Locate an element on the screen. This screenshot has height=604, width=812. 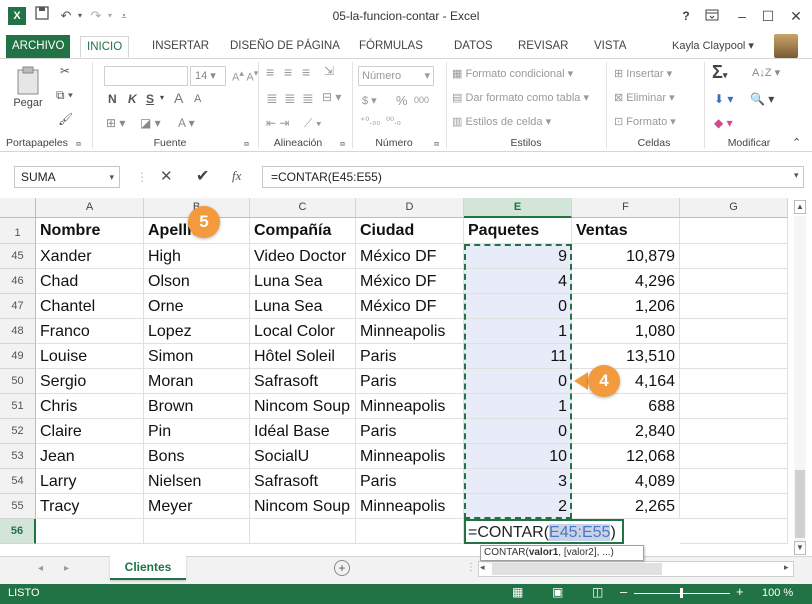
increase-decimal-button: ⁺⁰.₀₀ is located at coordinates (370, 121).